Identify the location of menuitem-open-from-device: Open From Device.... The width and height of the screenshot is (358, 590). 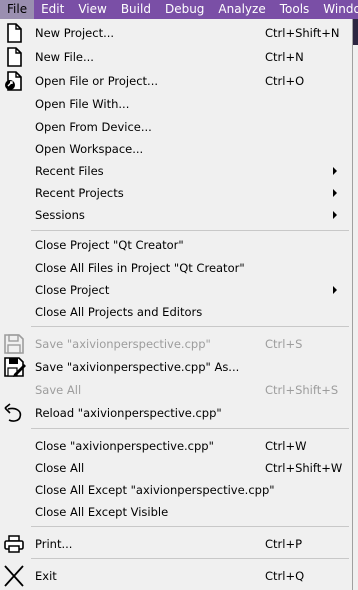
(176, 127).